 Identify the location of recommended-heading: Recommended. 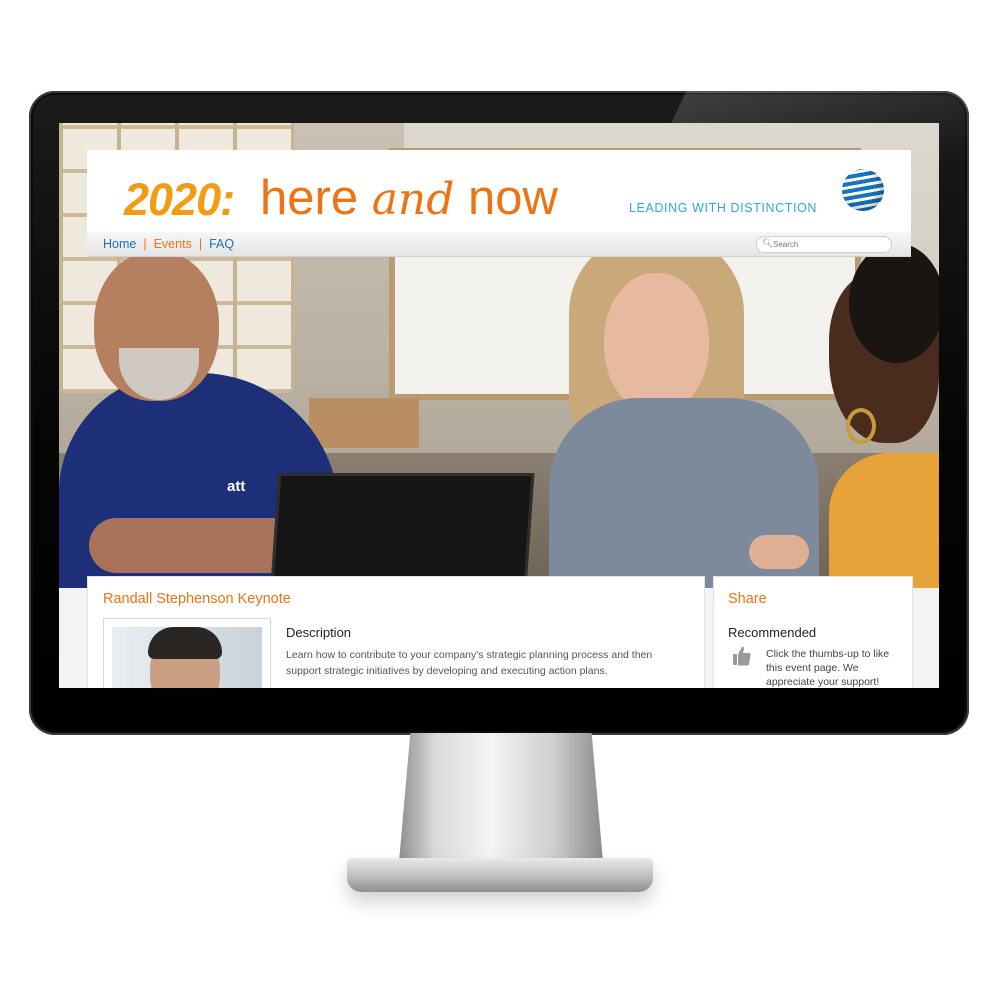
(772, 632).